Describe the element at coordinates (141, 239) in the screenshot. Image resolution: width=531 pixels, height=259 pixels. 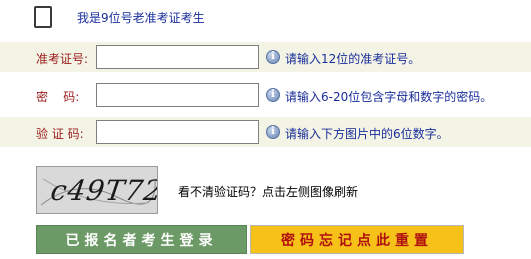
I see `registered-login-button: 已报名者考生登录` at that location.